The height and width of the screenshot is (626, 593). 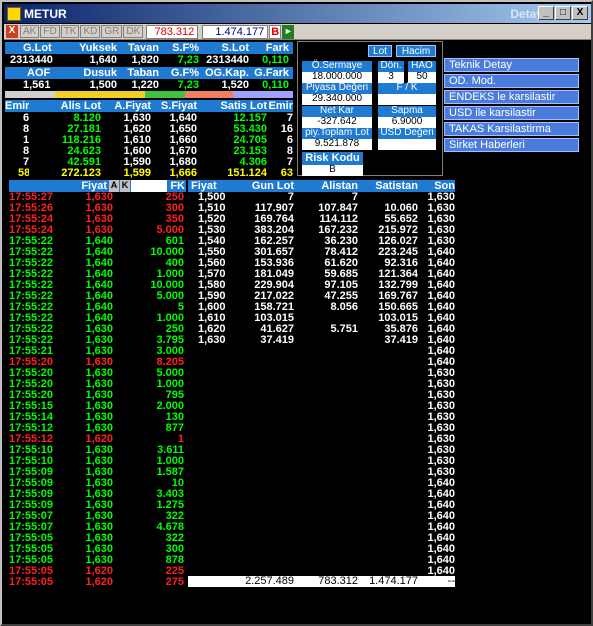 I want to click on trades-a-button: A, so click(x=114, y=186).